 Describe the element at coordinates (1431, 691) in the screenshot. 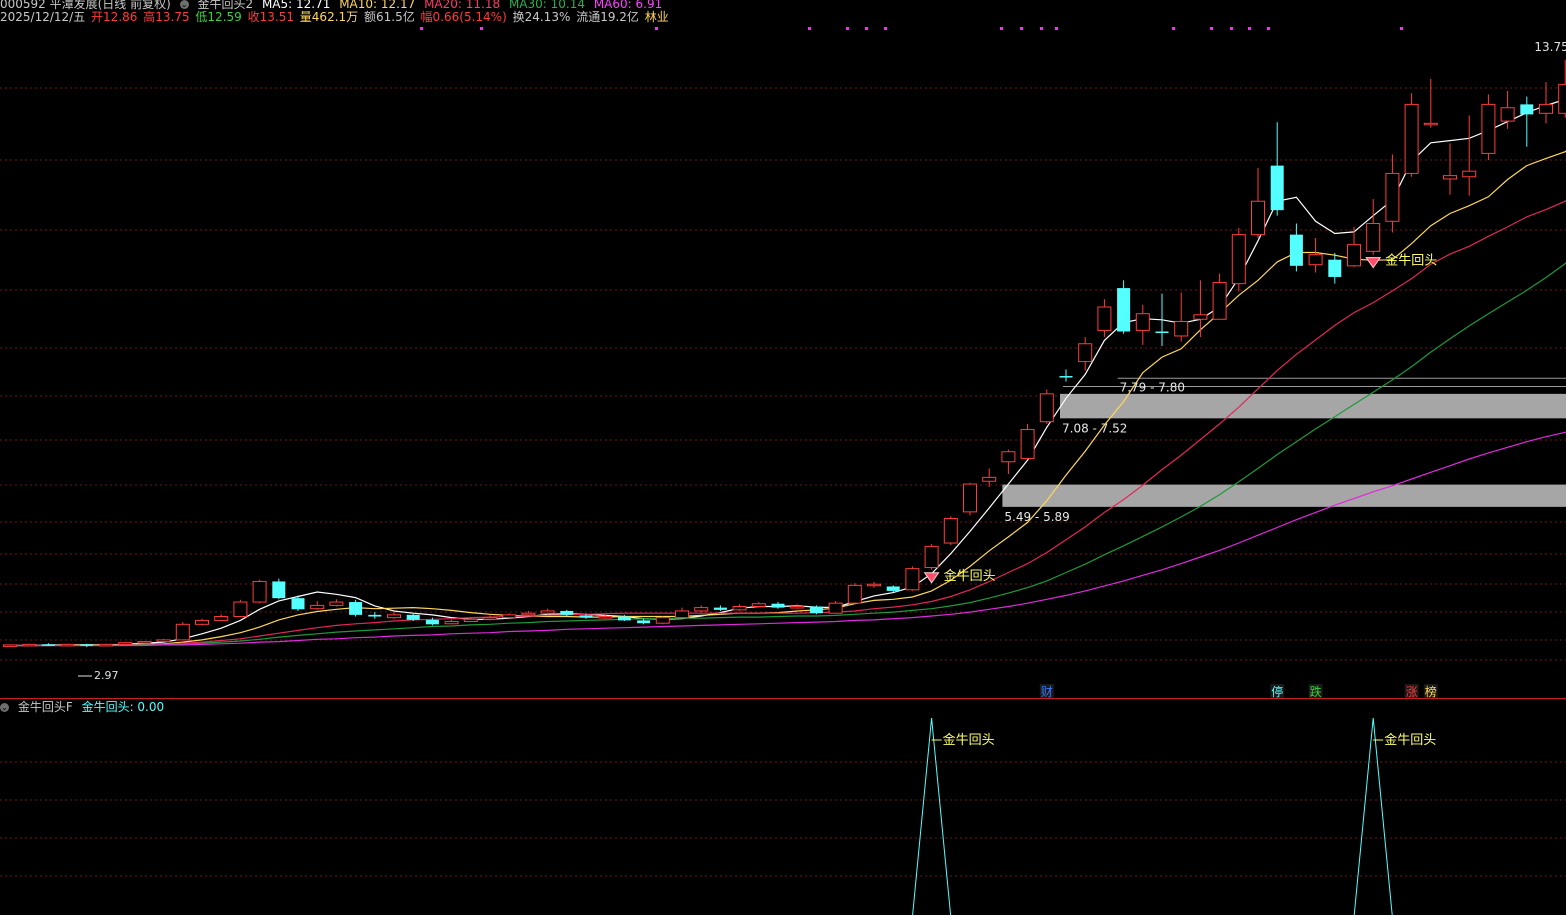

I see `event-marker: 榜` at that location.